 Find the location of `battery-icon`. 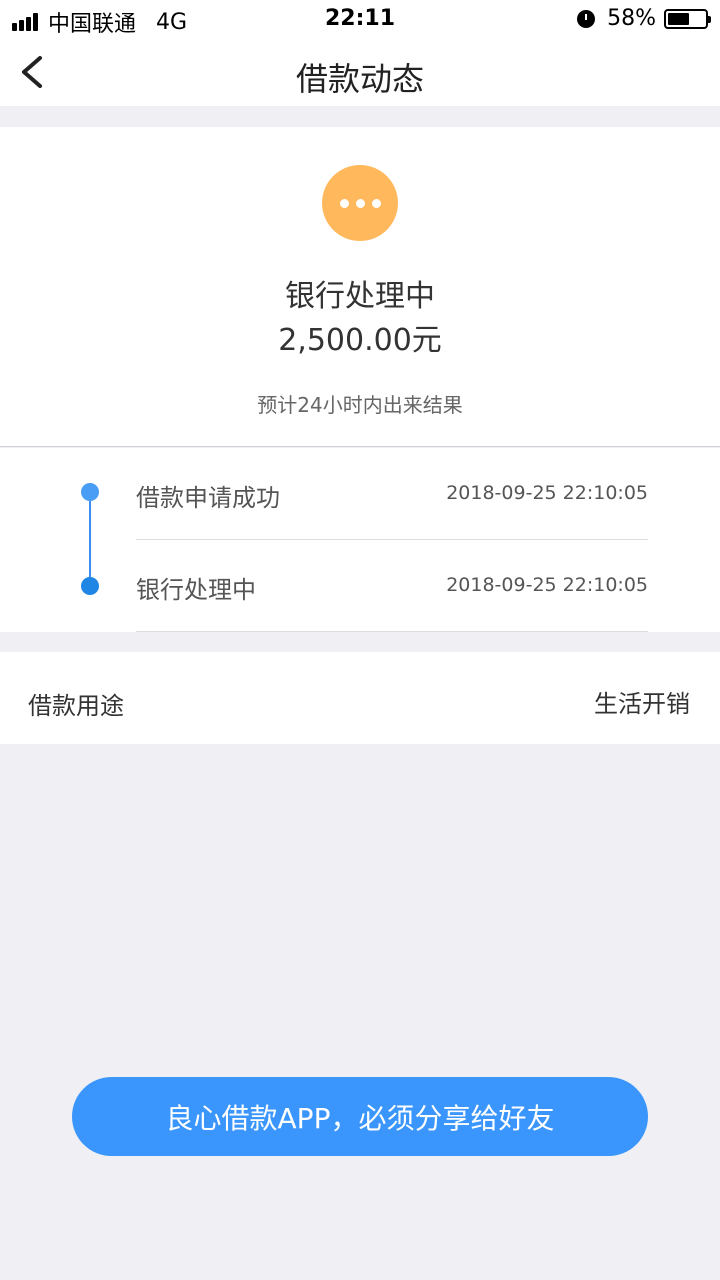

battery-icon is located at coordinates (687, 18).